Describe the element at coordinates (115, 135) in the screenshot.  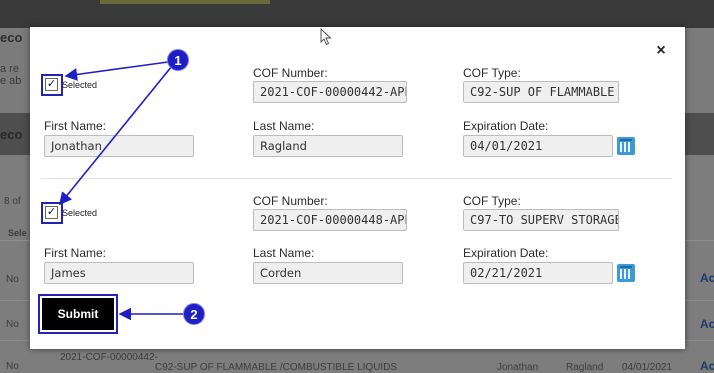
I see `arrow-to-record-2-checkbox` at that location.